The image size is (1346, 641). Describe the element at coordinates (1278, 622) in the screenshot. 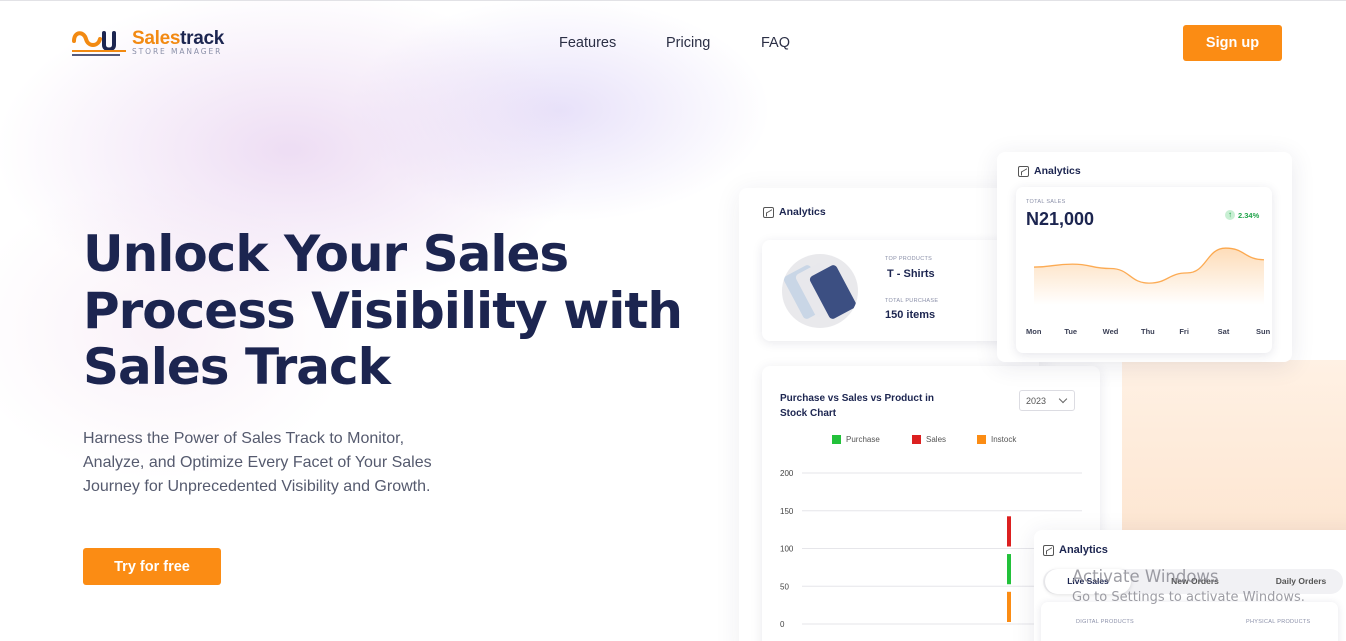

I see `physical-products-label: PHYSICAL PRODUCTS` at that location.